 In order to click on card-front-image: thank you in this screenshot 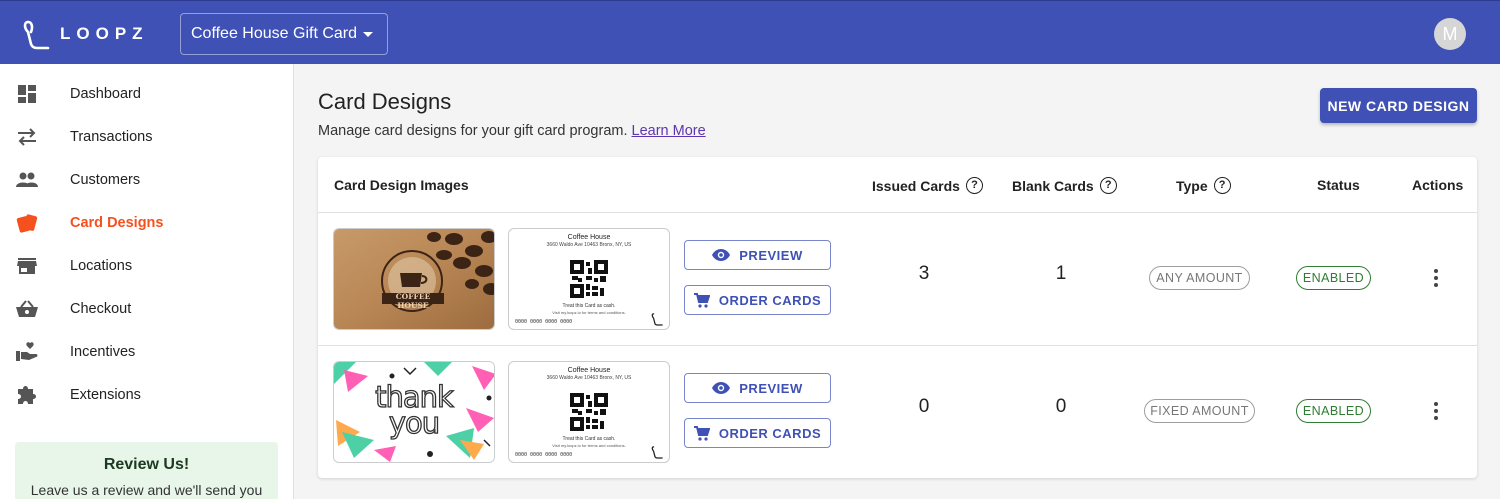, I will do `click(414, 412)`.